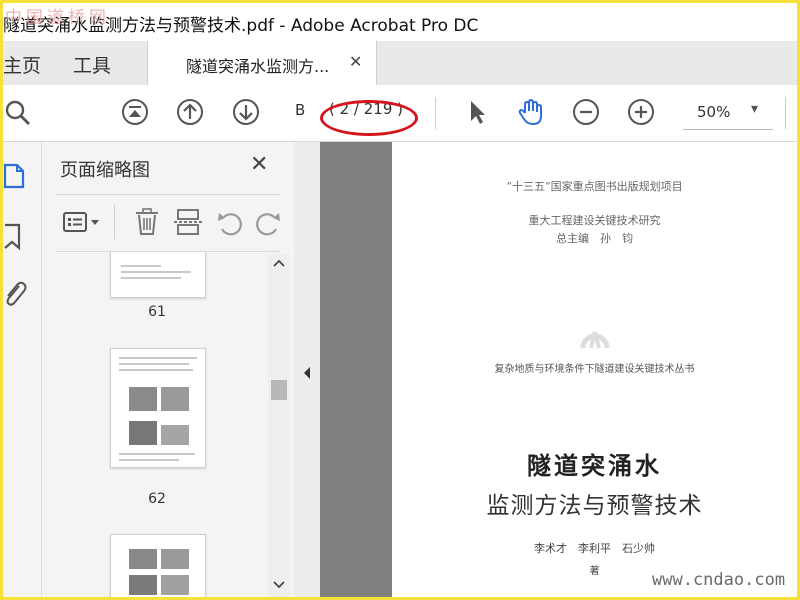 The width and height of the screenshot is (800, 600). Describe the element at coordinates (279, 425) in the screenshot. I see `thumbnail-scrollbar` at that location.